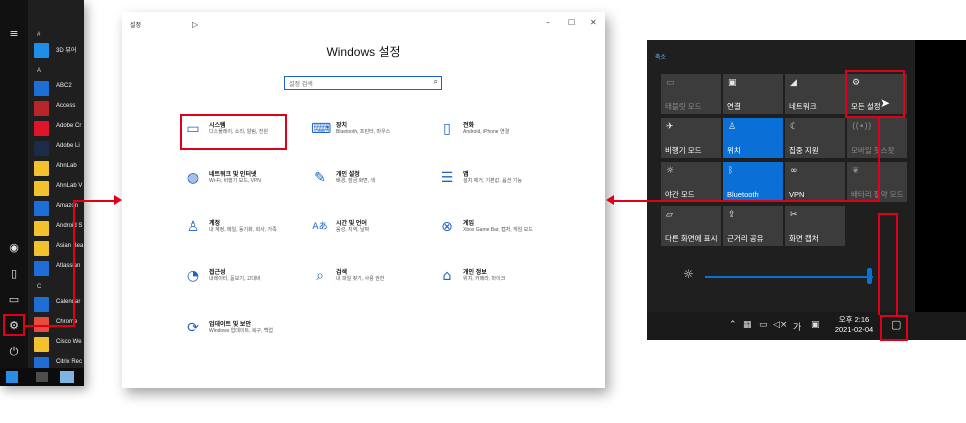  Describe the element at coordinates (363, 83) in the screenshot. I see `search-input: 설정 검색 ⌕` at that location.